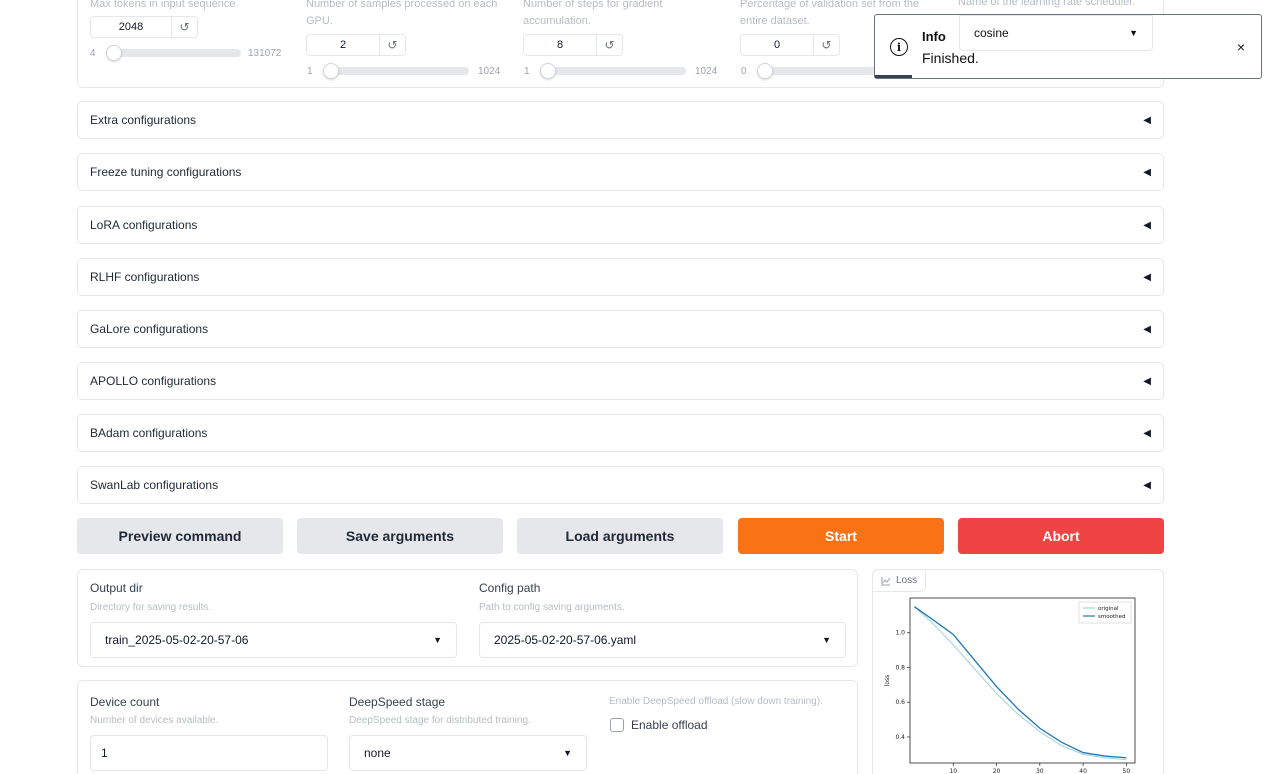 The height and width of the screenshot is (774, 1268). I want to click on batch-size-slider, so click(396, 71).